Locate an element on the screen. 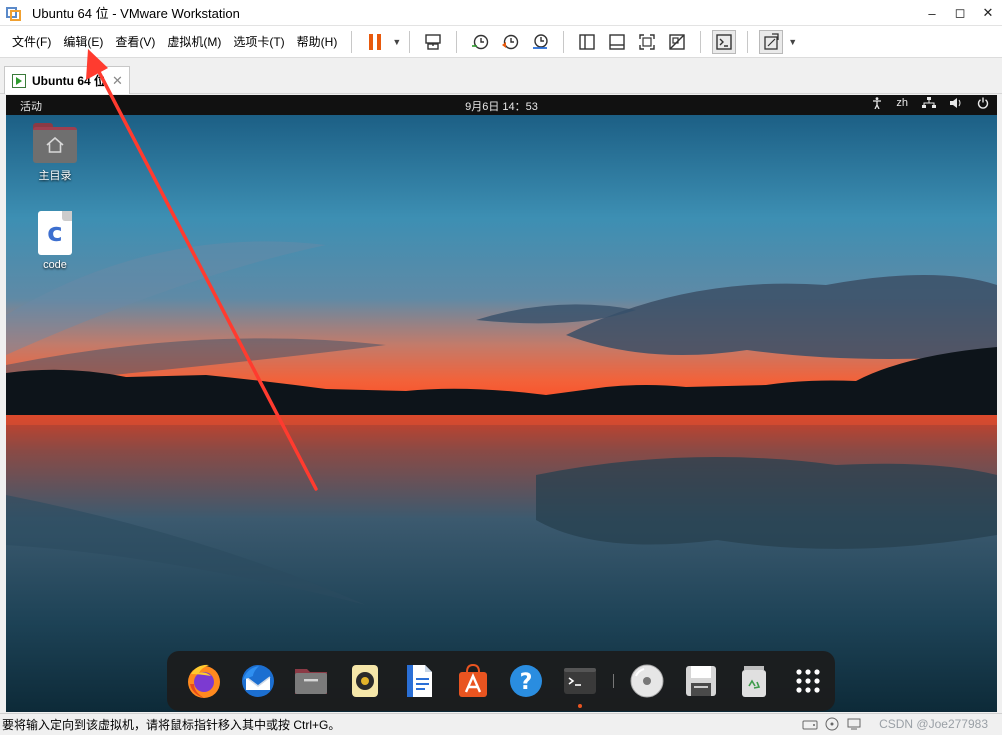 This screenshot has width=1002, height=735. console-view-icon is located at coordinates (724, 41).